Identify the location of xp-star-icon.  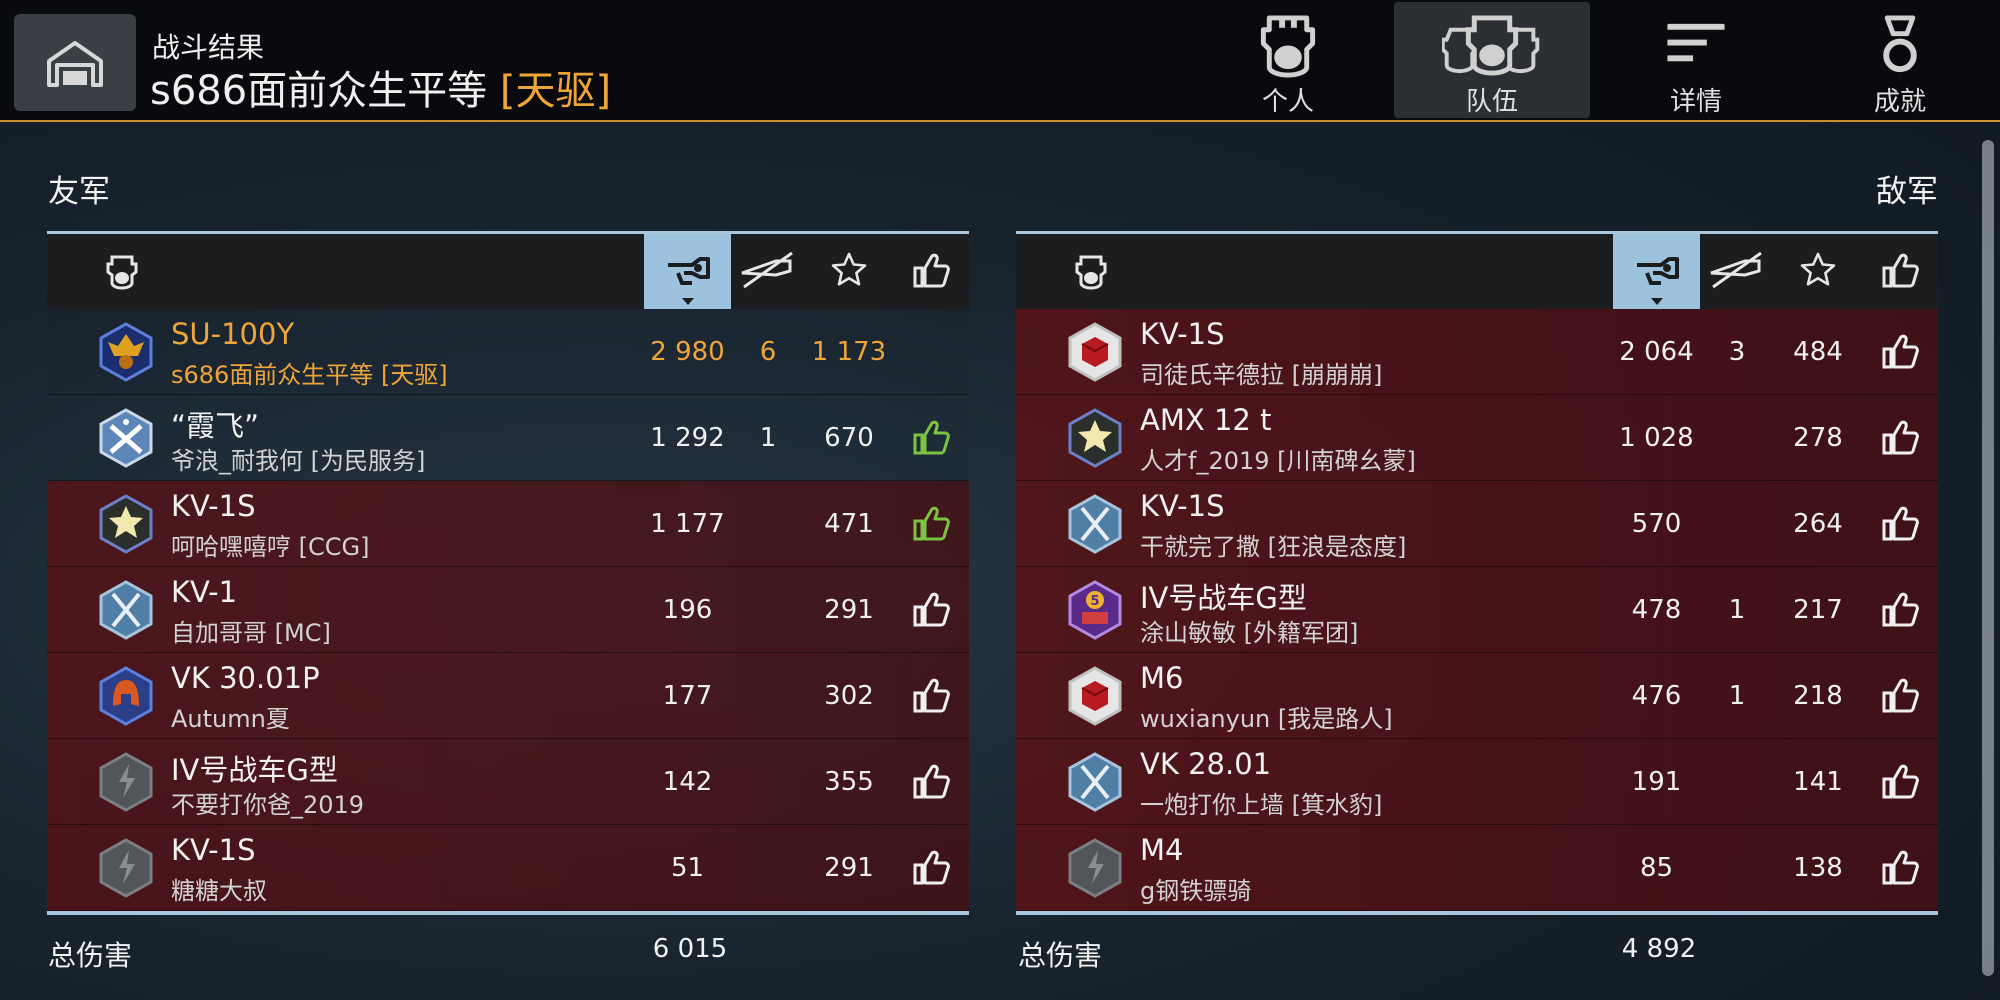
(849, 272).